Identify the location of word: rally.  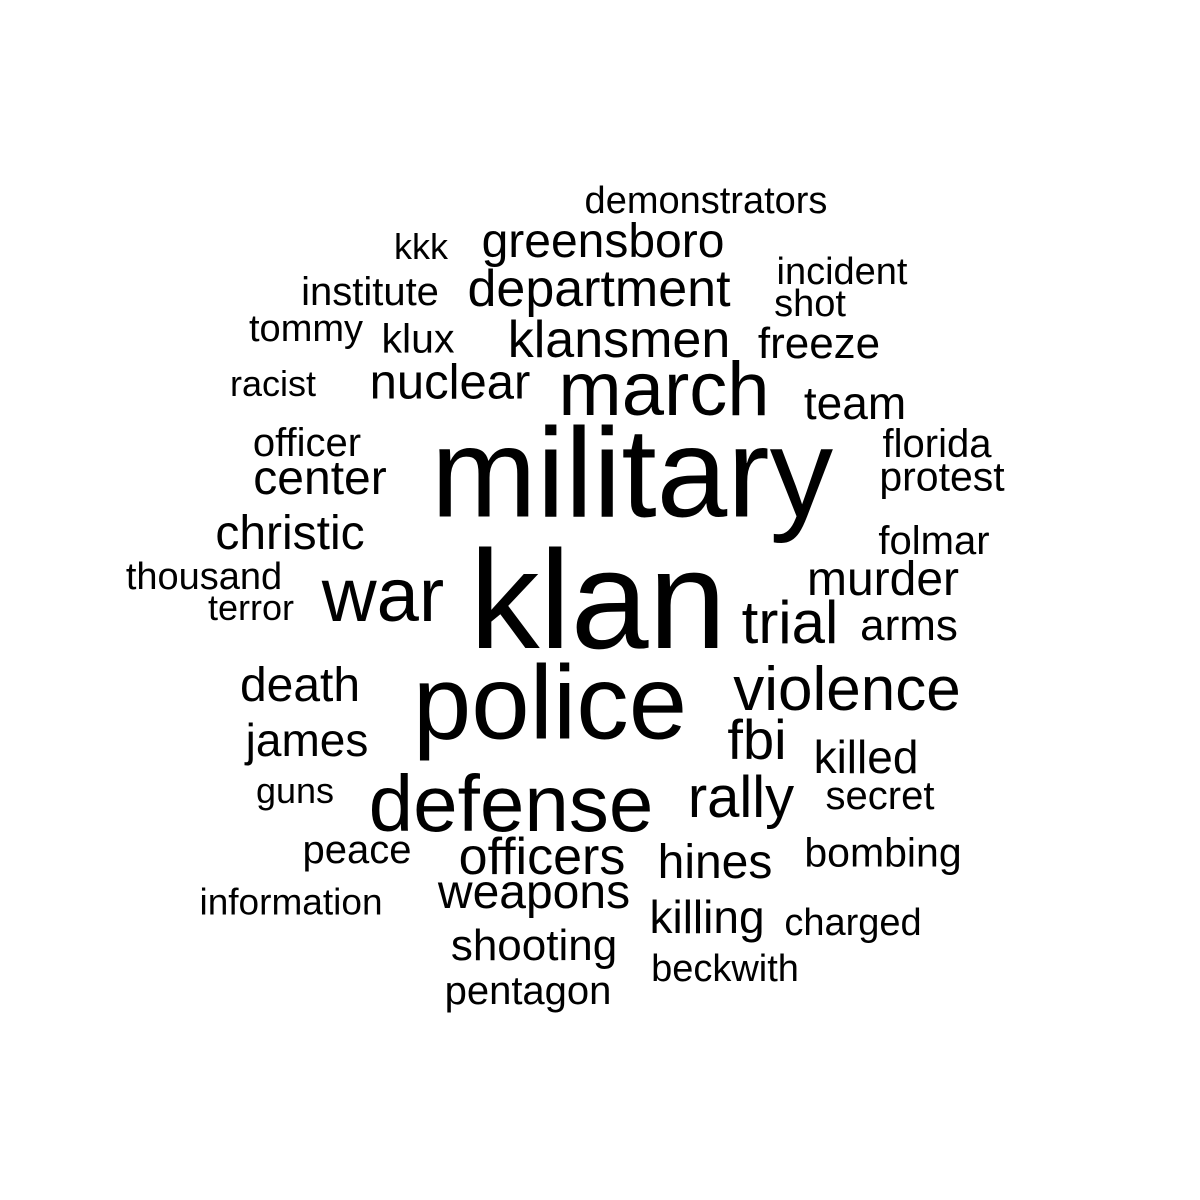
(741, 797).